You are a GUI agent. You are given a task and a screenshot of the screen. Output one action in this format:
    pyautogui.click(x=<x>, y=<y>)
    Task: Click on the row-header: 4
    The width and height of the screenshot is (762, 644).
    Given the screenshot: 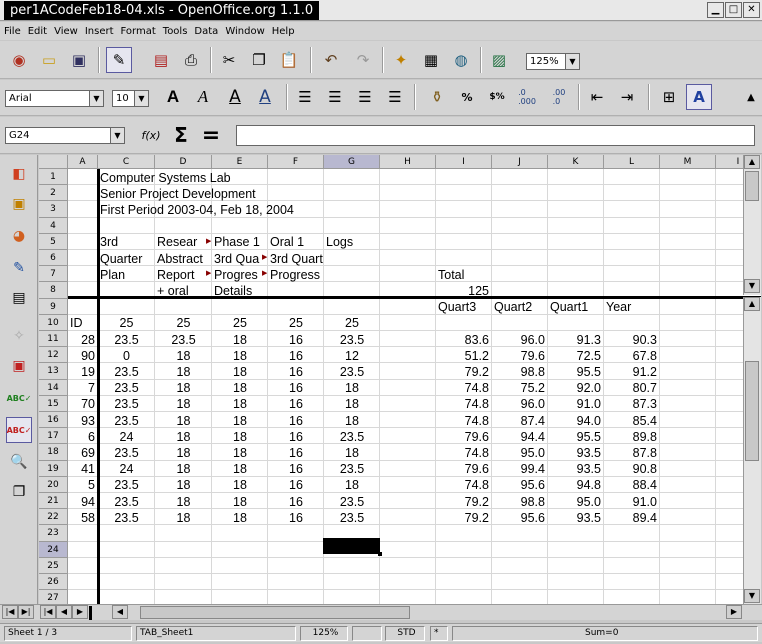 What is the action you would take?
    pyautogui.click(x=53, y=225)
    